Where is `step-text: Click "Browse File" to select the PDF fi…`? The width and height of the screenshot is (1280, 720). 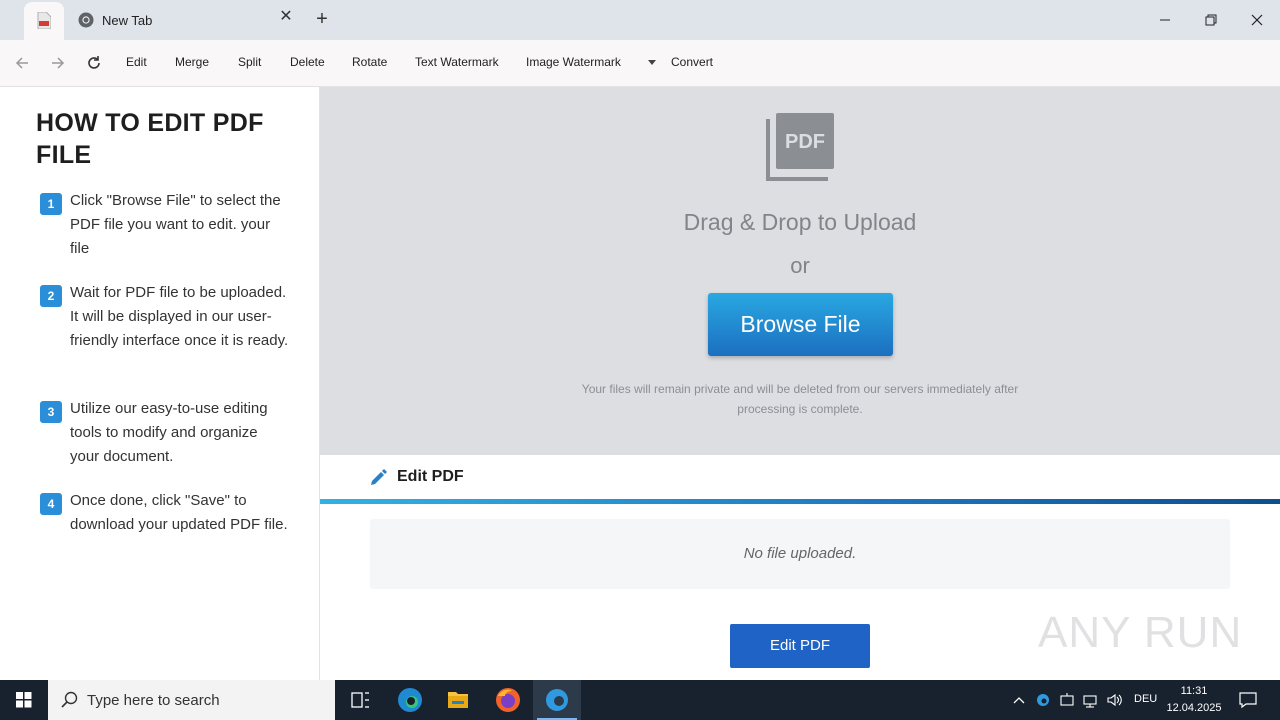
step-text: Click "Browse File" to select the PDF fi… is located at coordinates (175, 224).